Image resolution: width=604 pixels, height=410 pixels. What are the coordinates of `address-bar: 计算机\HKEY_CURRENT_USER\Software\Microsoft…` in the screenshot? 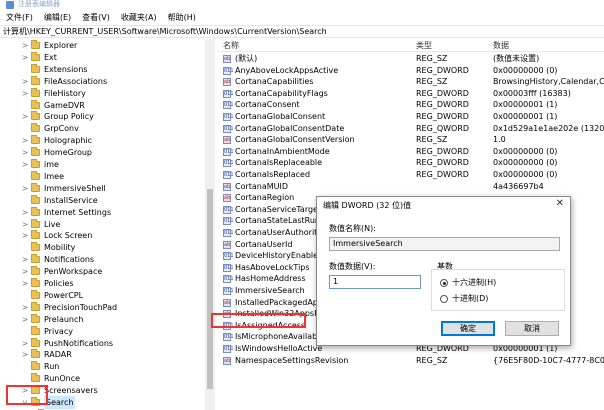 It's located at (302, 31).